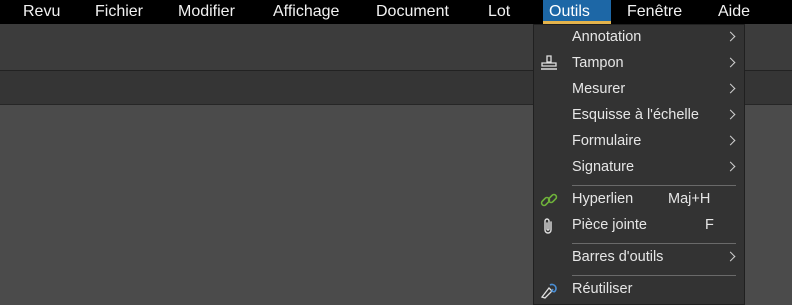 This screenshot has height=305, width=792. I want to click on menu-item-label: Pièce jointe, so click(609, 225).